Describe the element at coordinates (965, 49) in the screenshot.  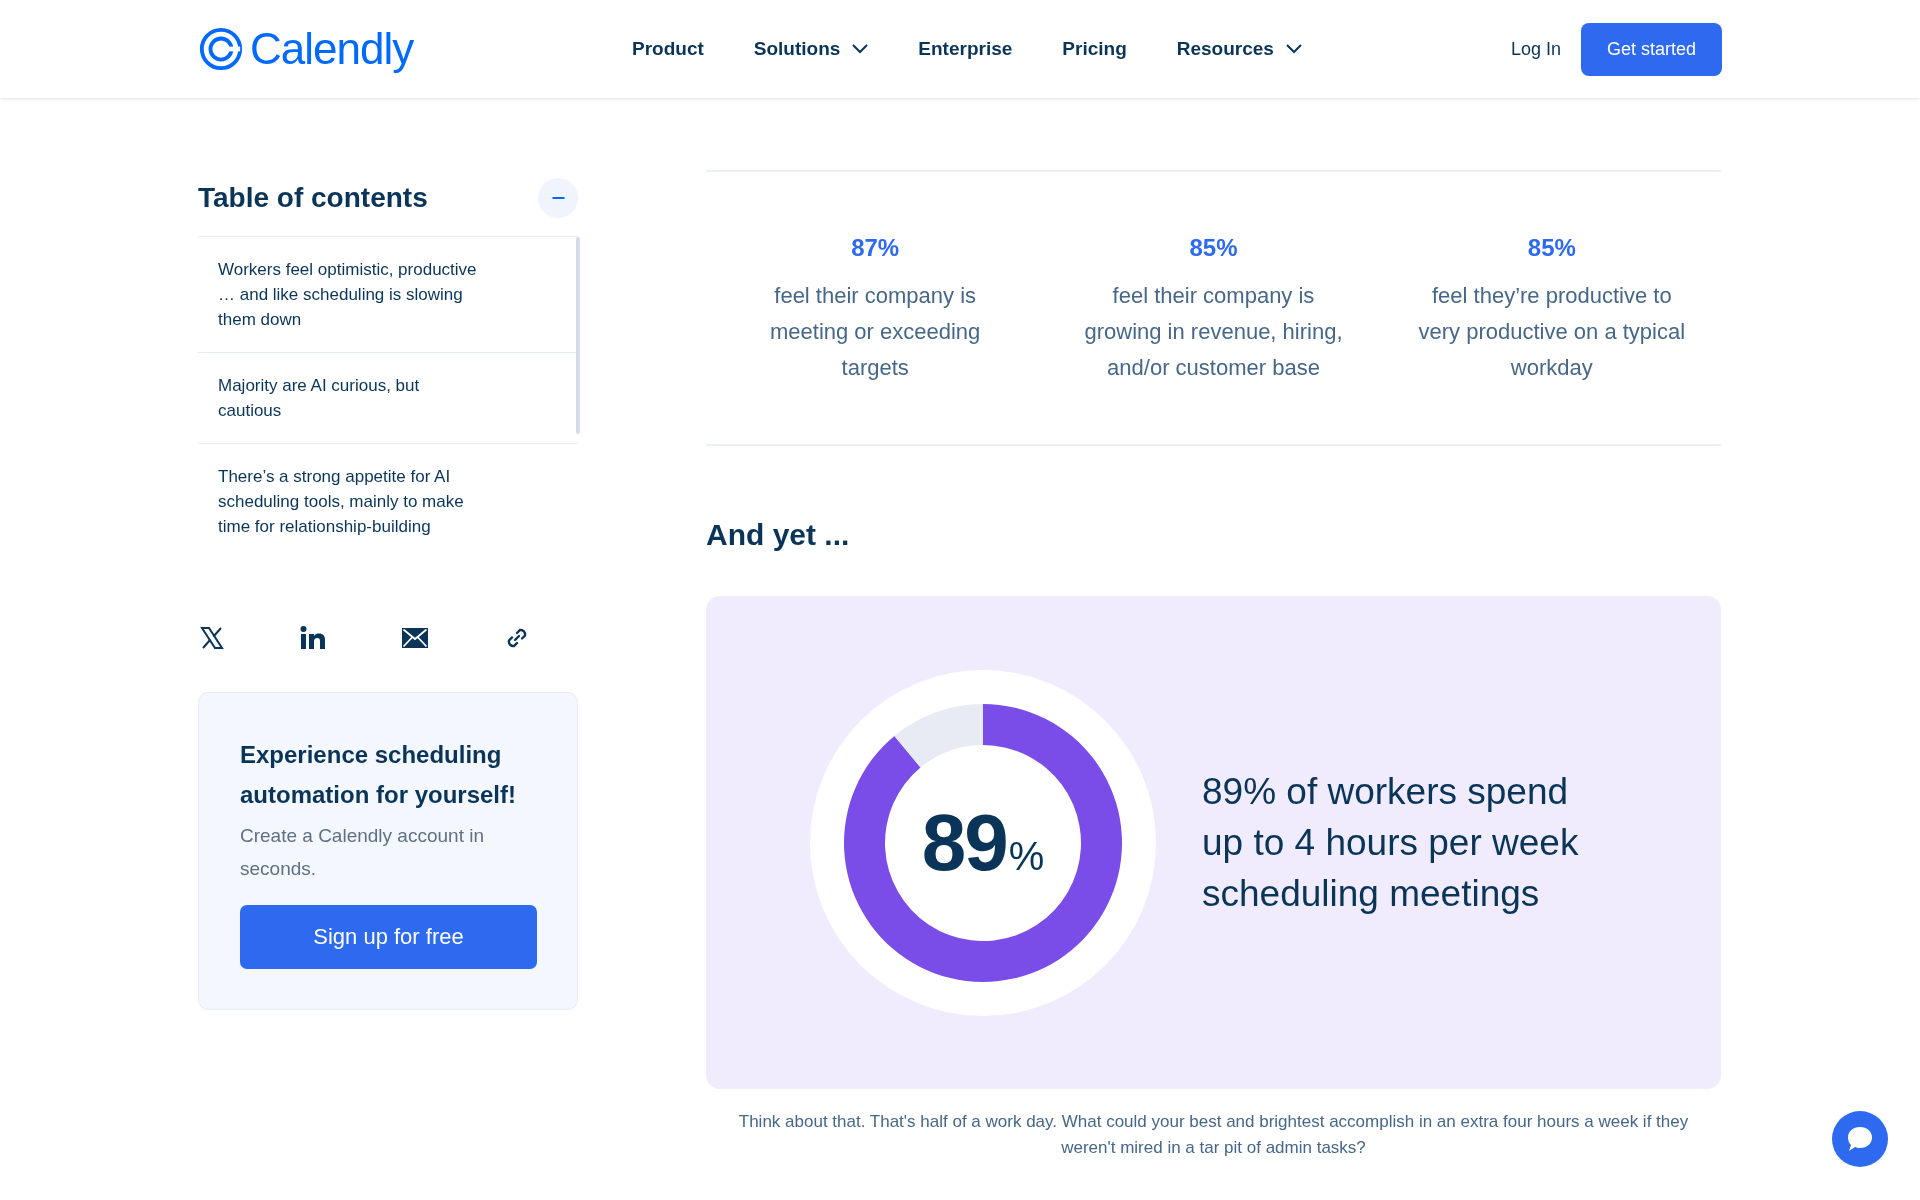
I see `nav-link: Enterprise` at that location.